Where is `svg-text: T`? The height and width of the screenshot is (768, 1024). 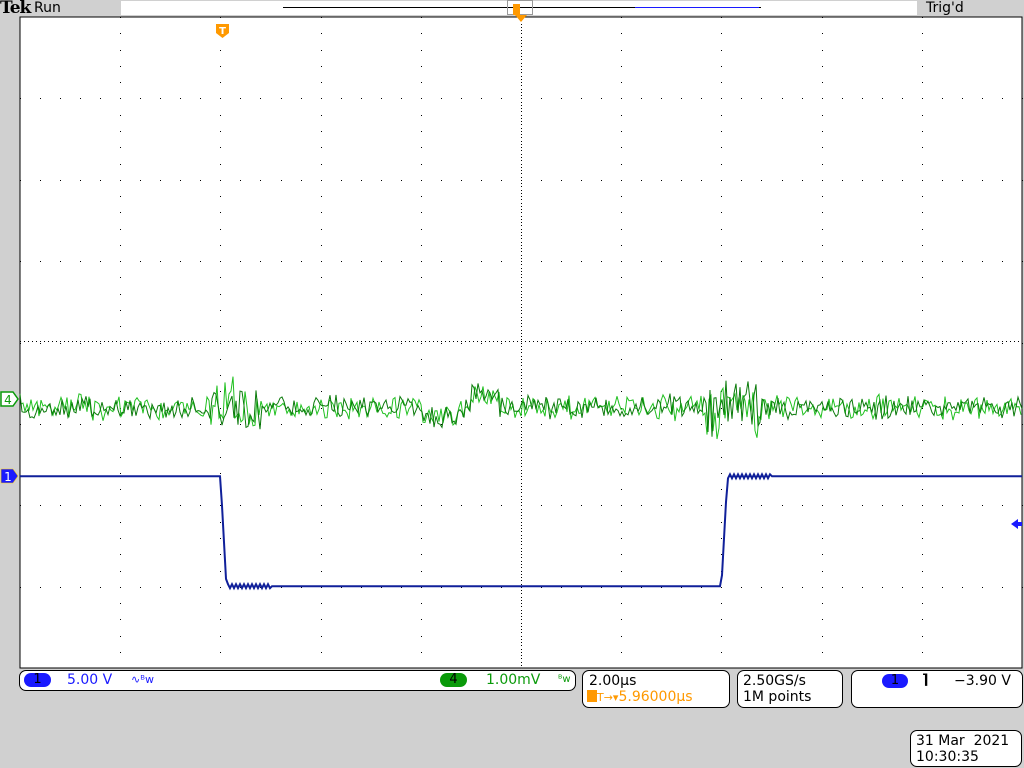 svg-text: T is located at coordinates (222, 31).